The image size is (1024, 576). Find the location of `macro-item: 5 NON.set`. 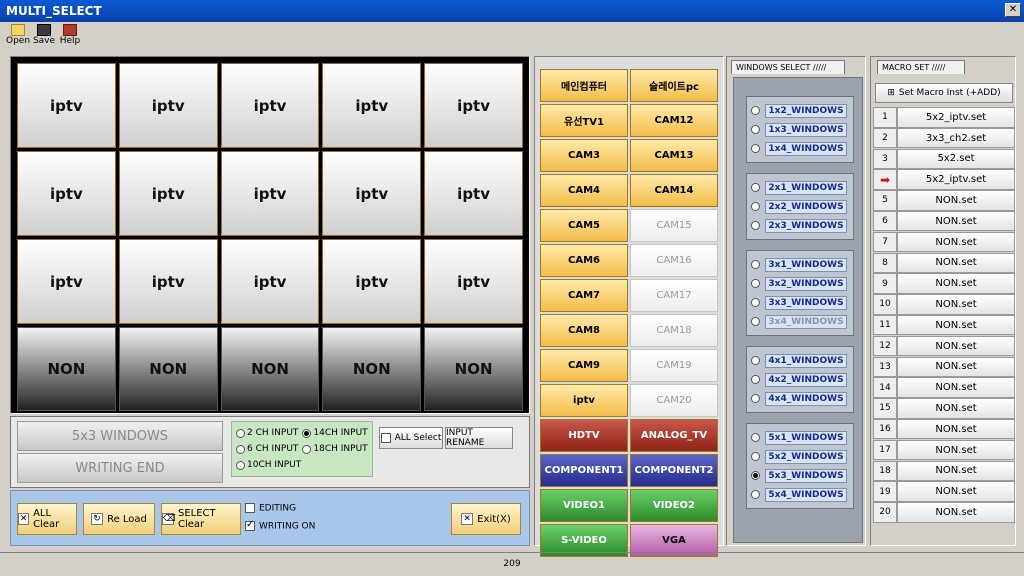

macro-item: 5 NON.set is located at coordinates (944, 200).